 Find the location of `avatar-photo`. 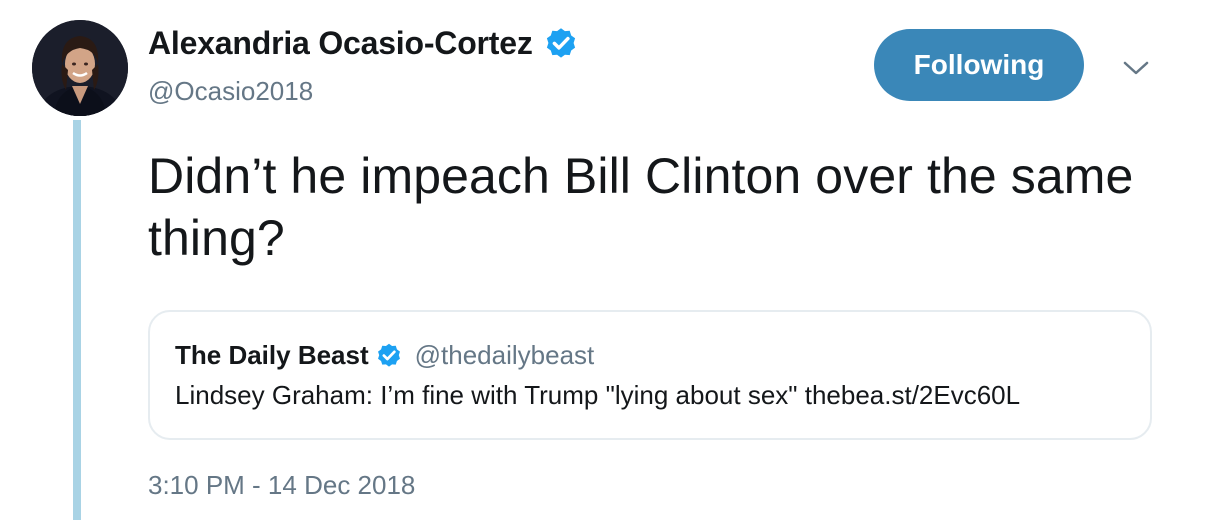

avatar-photo is located at coordinates (80, 68).